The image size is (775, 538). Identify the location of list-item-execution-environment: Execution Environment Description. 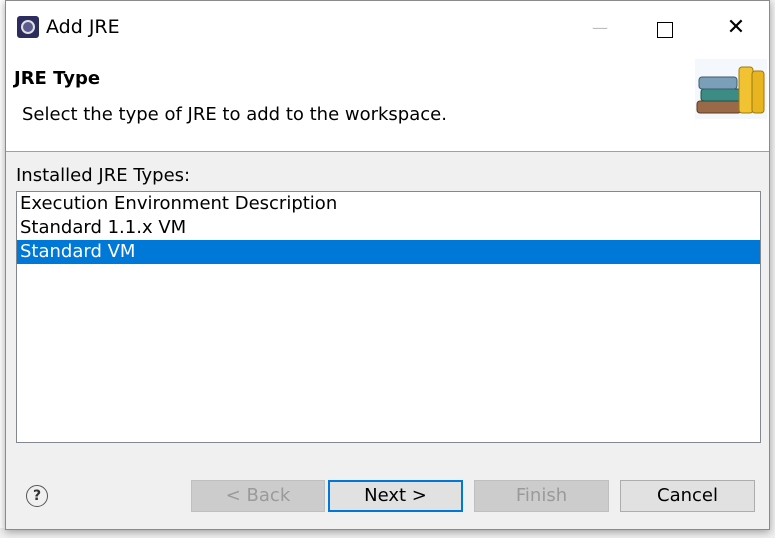
(388, 204).